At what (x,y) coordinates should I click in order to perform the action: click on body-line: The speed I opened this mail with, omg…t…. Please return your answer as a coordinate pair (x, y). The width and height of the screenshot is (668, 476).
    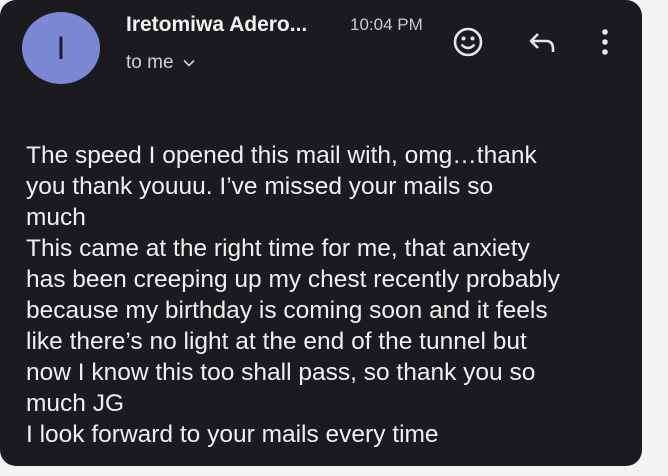
    Looking at the image, I should click on (281, 155).